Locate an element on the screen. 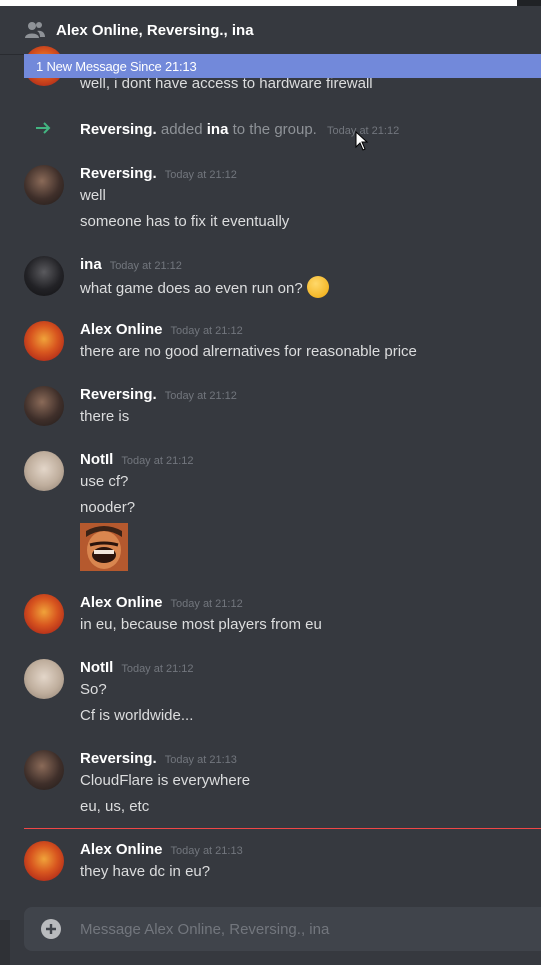  image-attachment is located at coordinates (104, 547).